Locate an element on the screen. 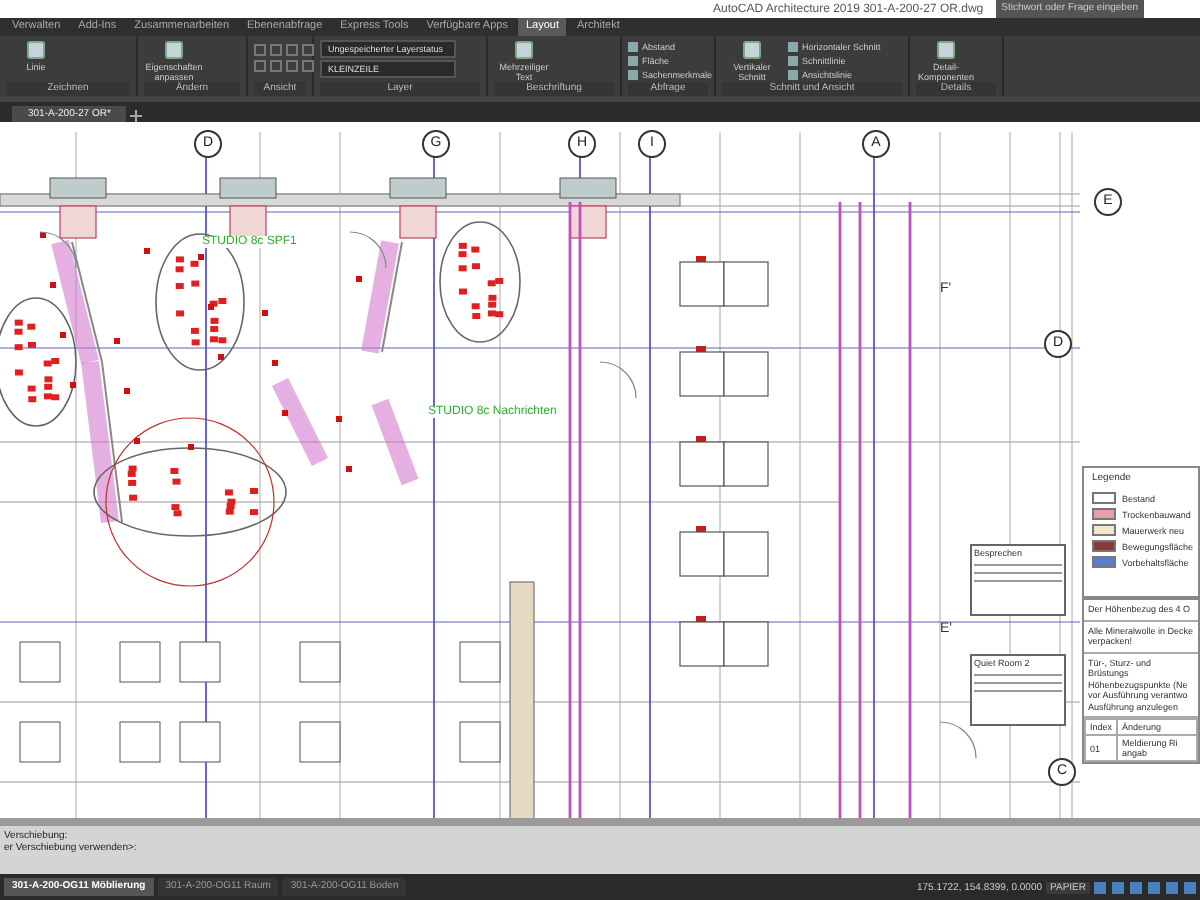 The image size is (1200, 900). view-tools-icon is located at coordinates (284, 56).